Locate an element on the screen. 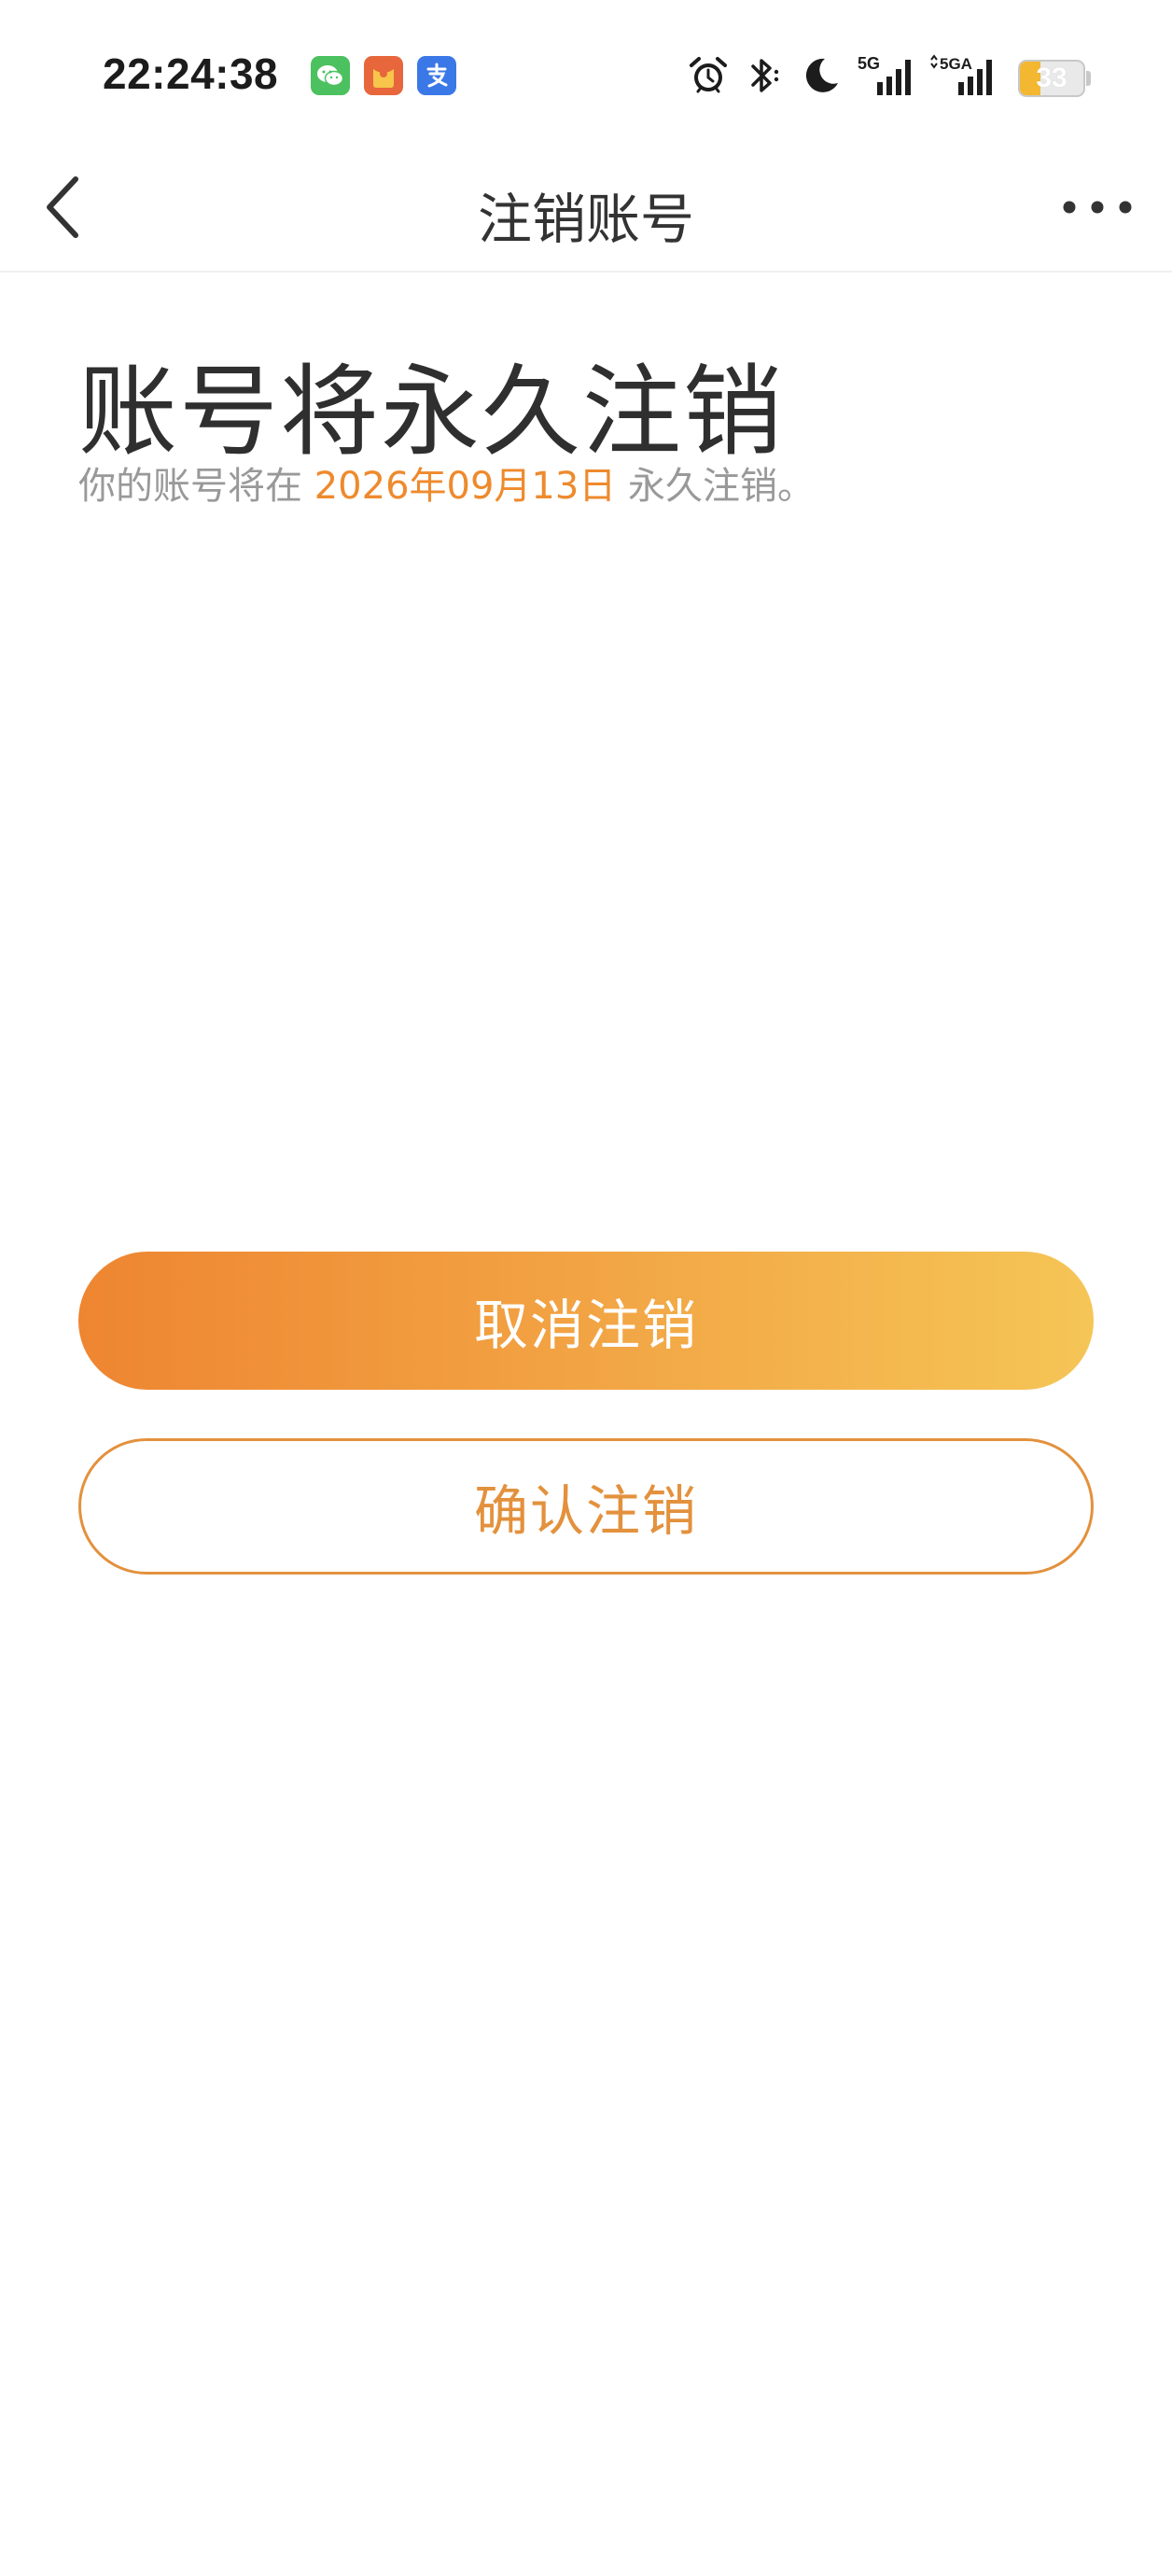 The height and width of the screenshot is (2576, 1172). confirm-deactivation-button: 确认注销 is located at coordinates (586, 1506).